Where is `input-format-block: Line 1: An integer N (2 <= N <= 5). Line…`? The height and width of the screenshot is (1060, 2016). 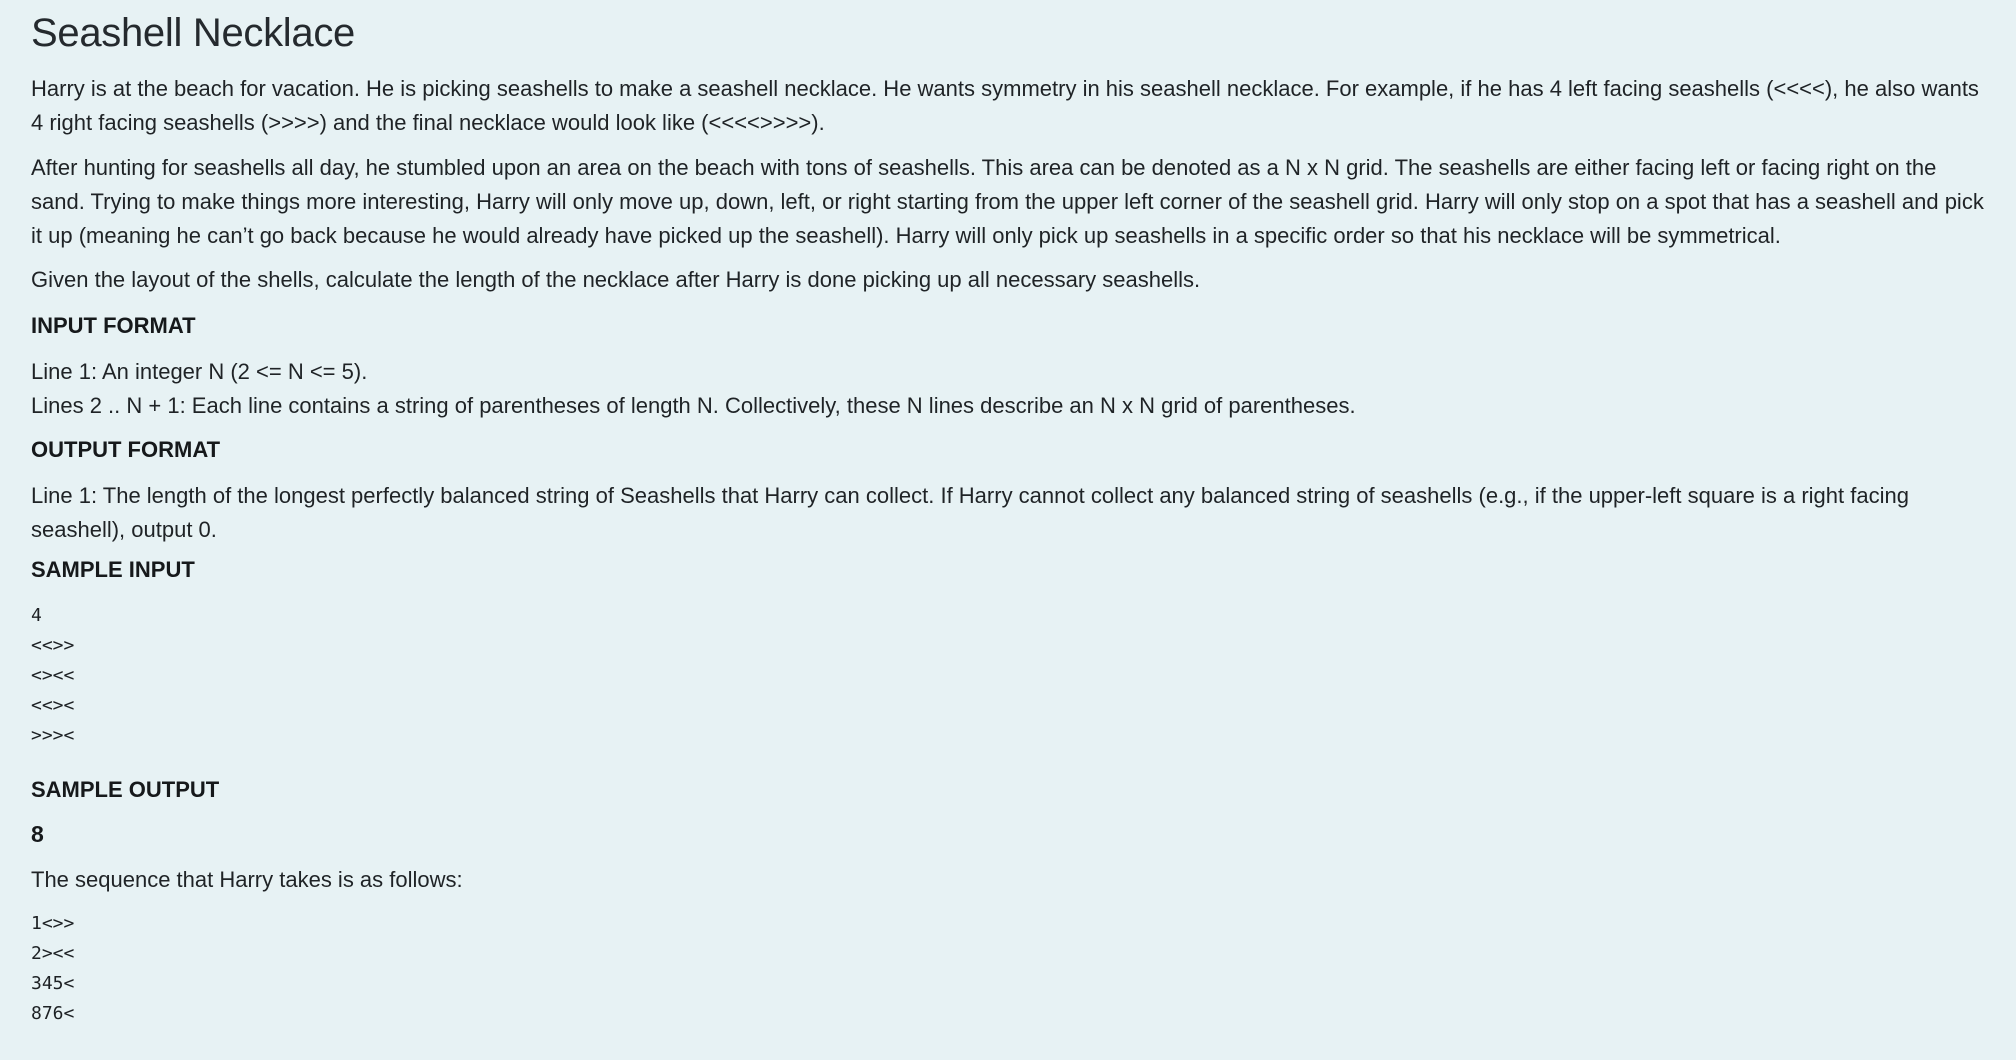
input-format-block: Line 1: An integer N (2 <= N <= 5). Line… is located at coordinates (1008, 389).